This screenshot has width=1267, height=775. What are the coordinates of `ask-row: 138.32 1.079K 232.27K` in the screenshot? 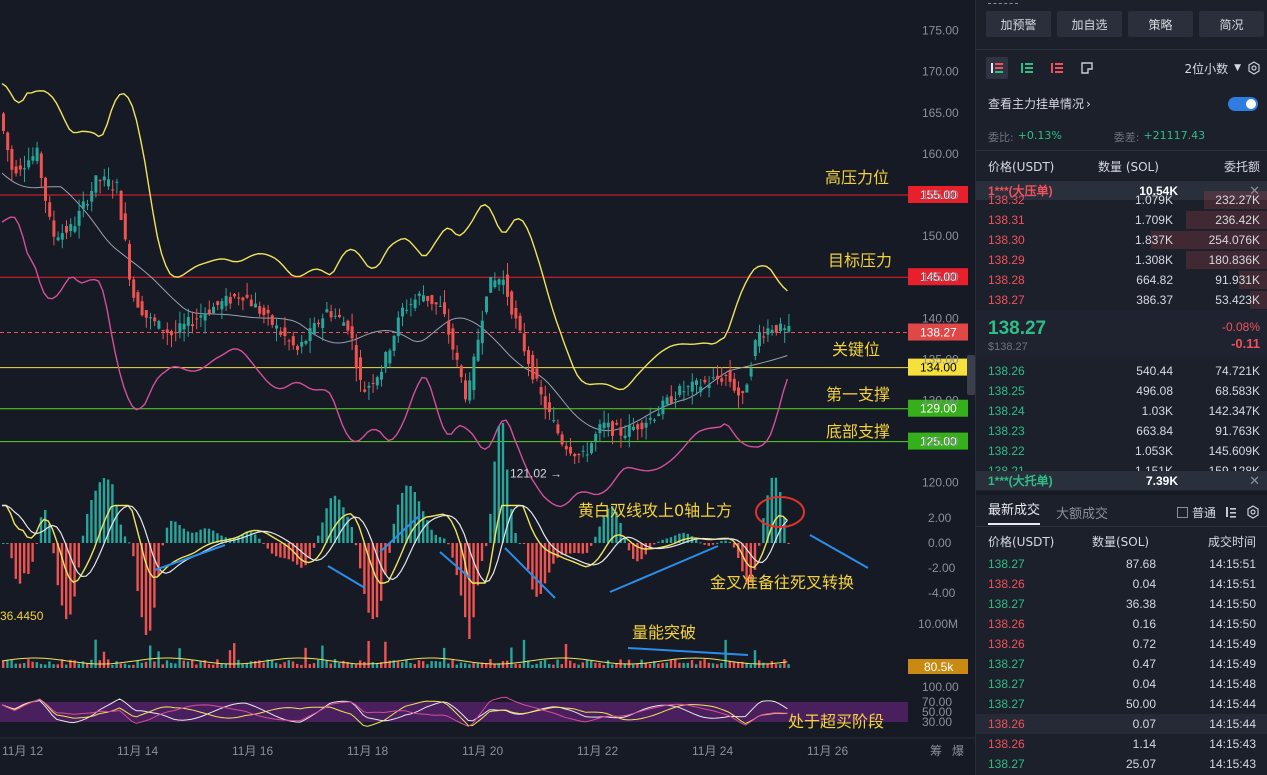 It's located at (1121, 200).